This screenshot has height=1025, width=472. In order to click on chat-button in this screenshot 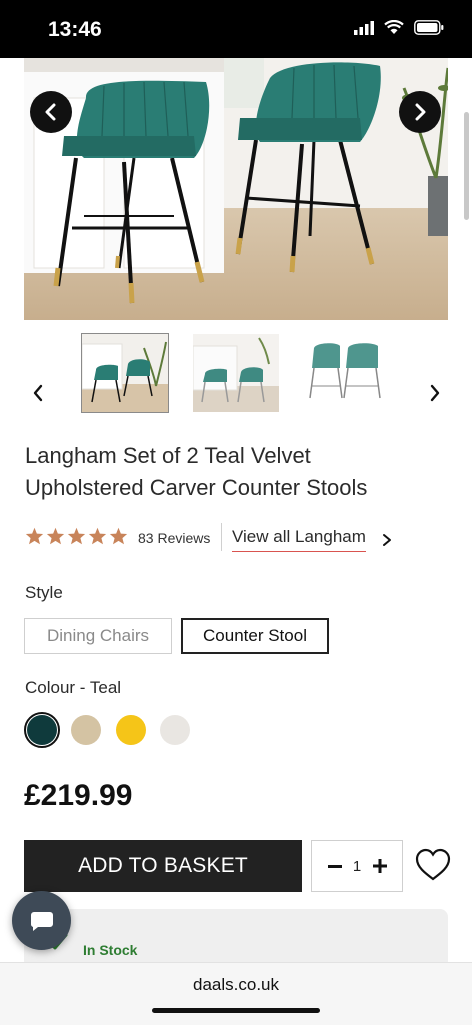, I will do `click(41, 920)`.